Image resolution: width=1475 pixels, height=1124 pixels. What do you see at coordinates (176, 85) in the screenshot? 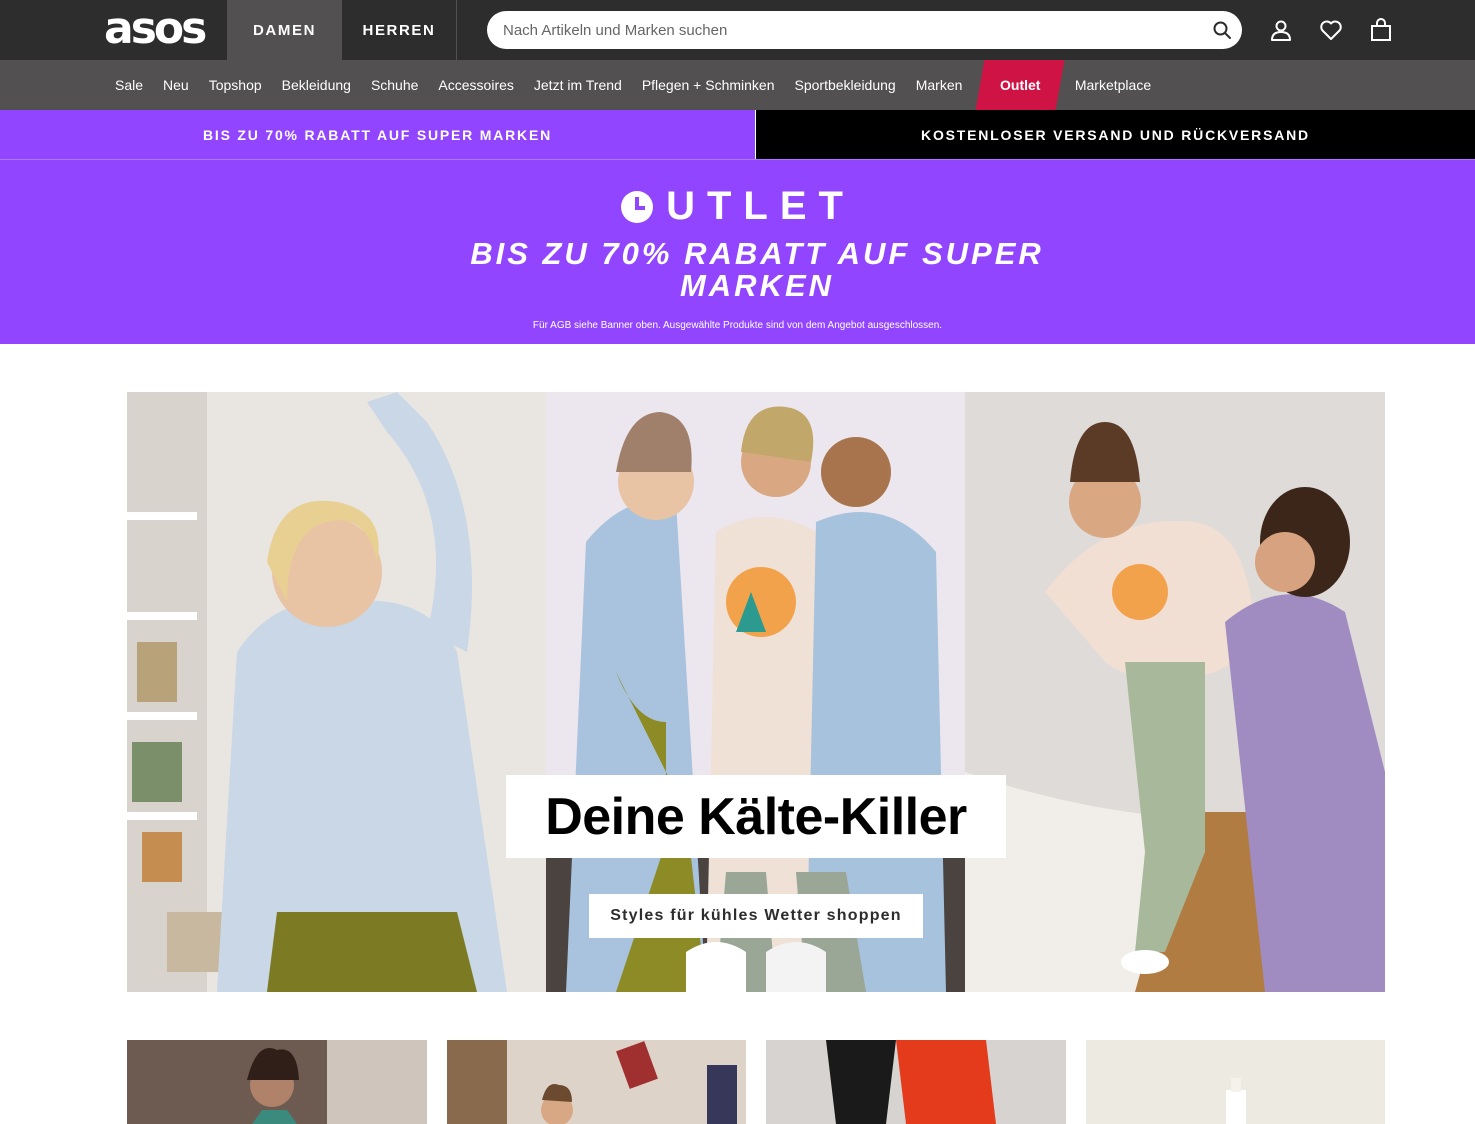
I see `nav-item-neu: Neu` at bounding box center [176, 85].